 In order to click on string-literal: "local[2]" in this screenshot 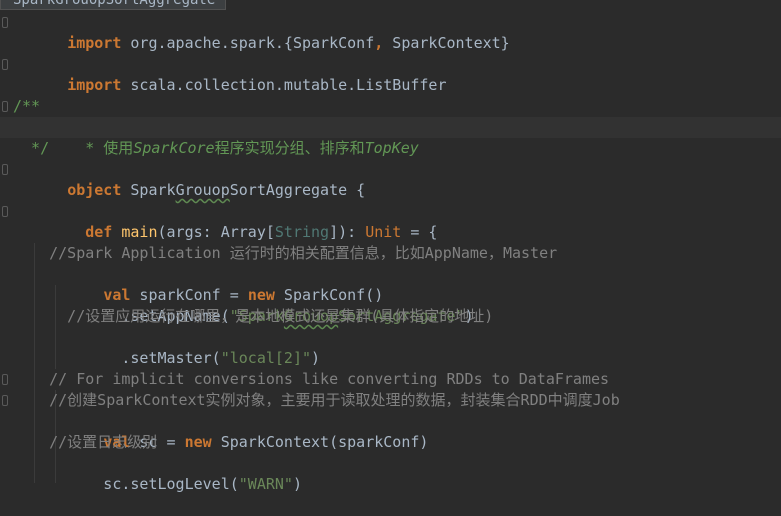, I will do `click(266, 358)`.